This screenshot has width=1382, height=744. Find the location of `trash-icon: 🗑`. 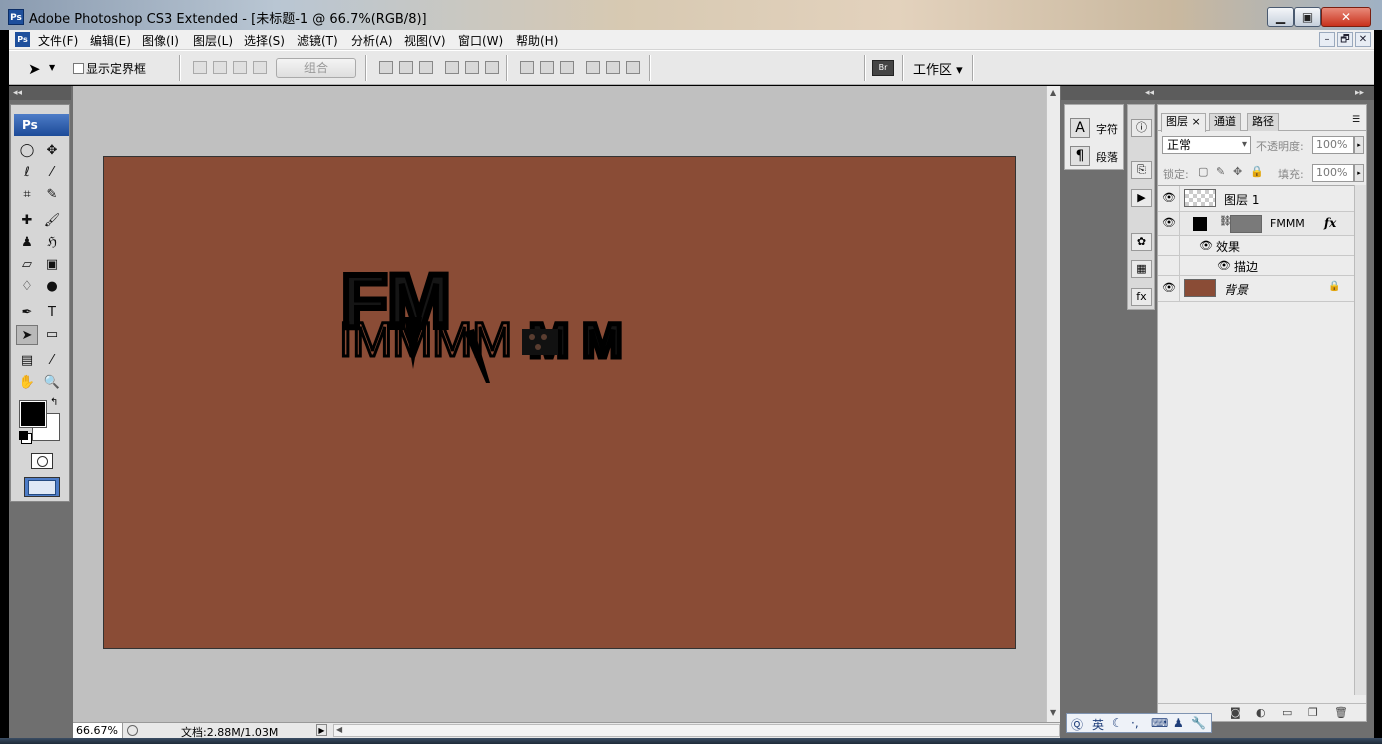

trash-icon: 🗑 is located at coordinates (1341, 712).